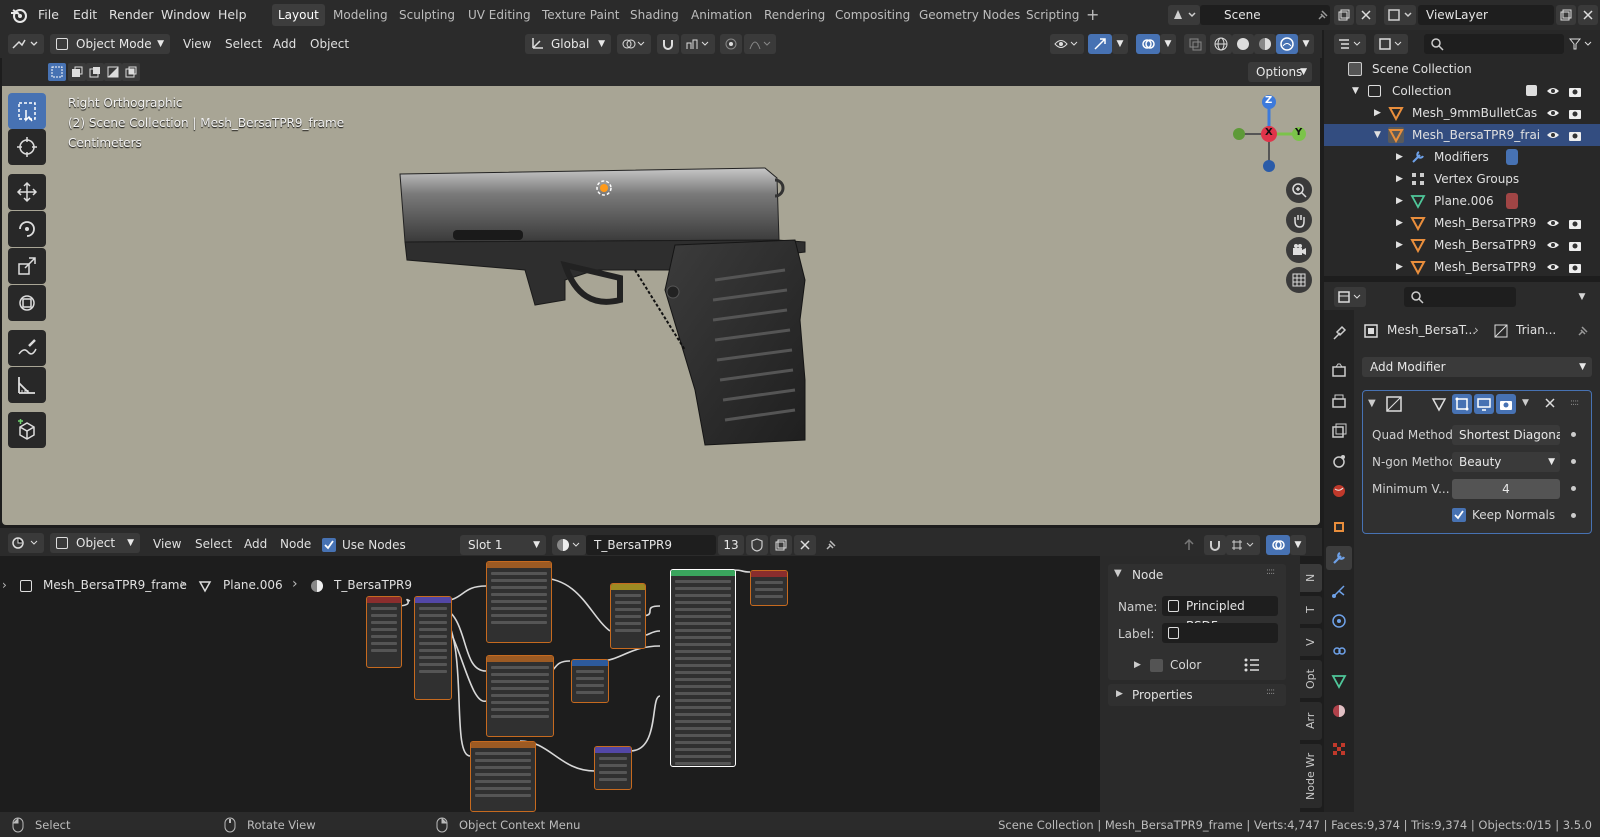  What do you see at coordinates (48, 15) in the screenshot?
I see `menu-file: File` at bounding box center [48, 15].